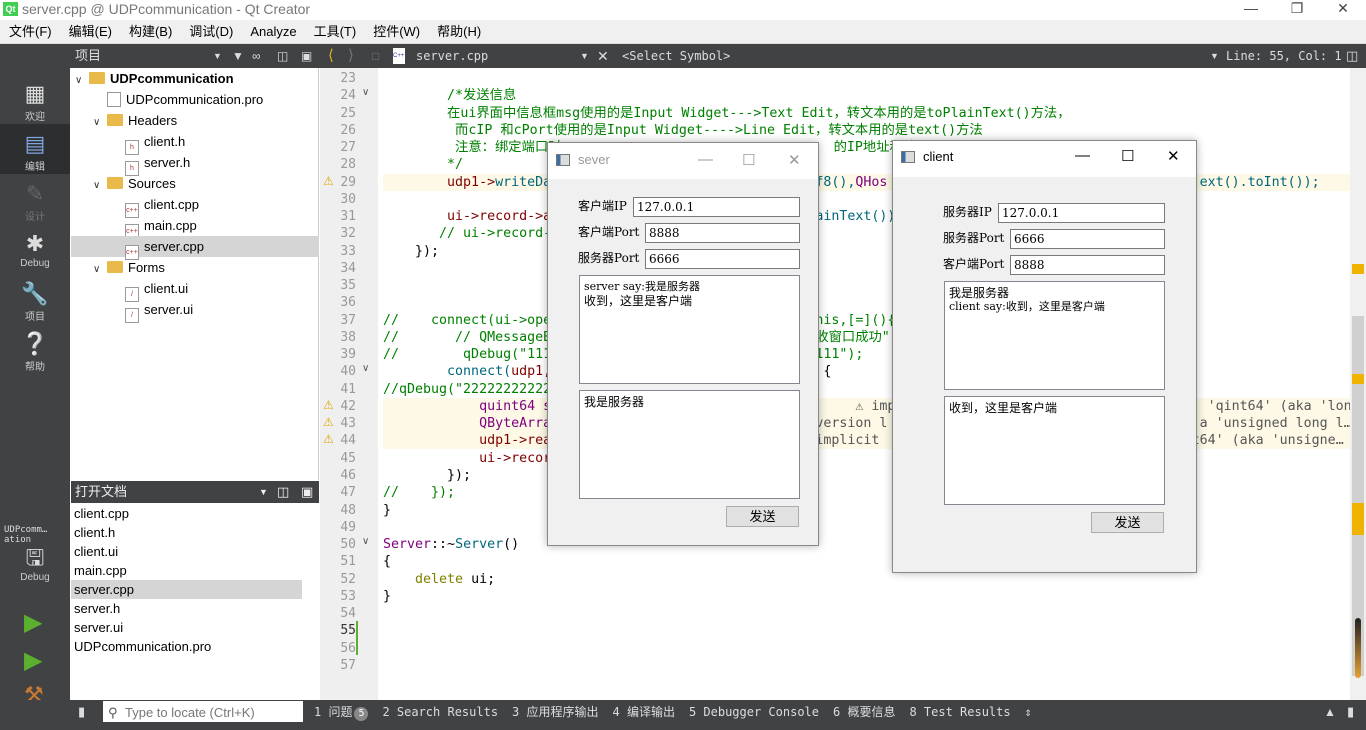  What do you see at coordinates (35, 563) in the screenshot?
I see `kit-selector: 🖫 Debug` at bounding box center [35, 563].